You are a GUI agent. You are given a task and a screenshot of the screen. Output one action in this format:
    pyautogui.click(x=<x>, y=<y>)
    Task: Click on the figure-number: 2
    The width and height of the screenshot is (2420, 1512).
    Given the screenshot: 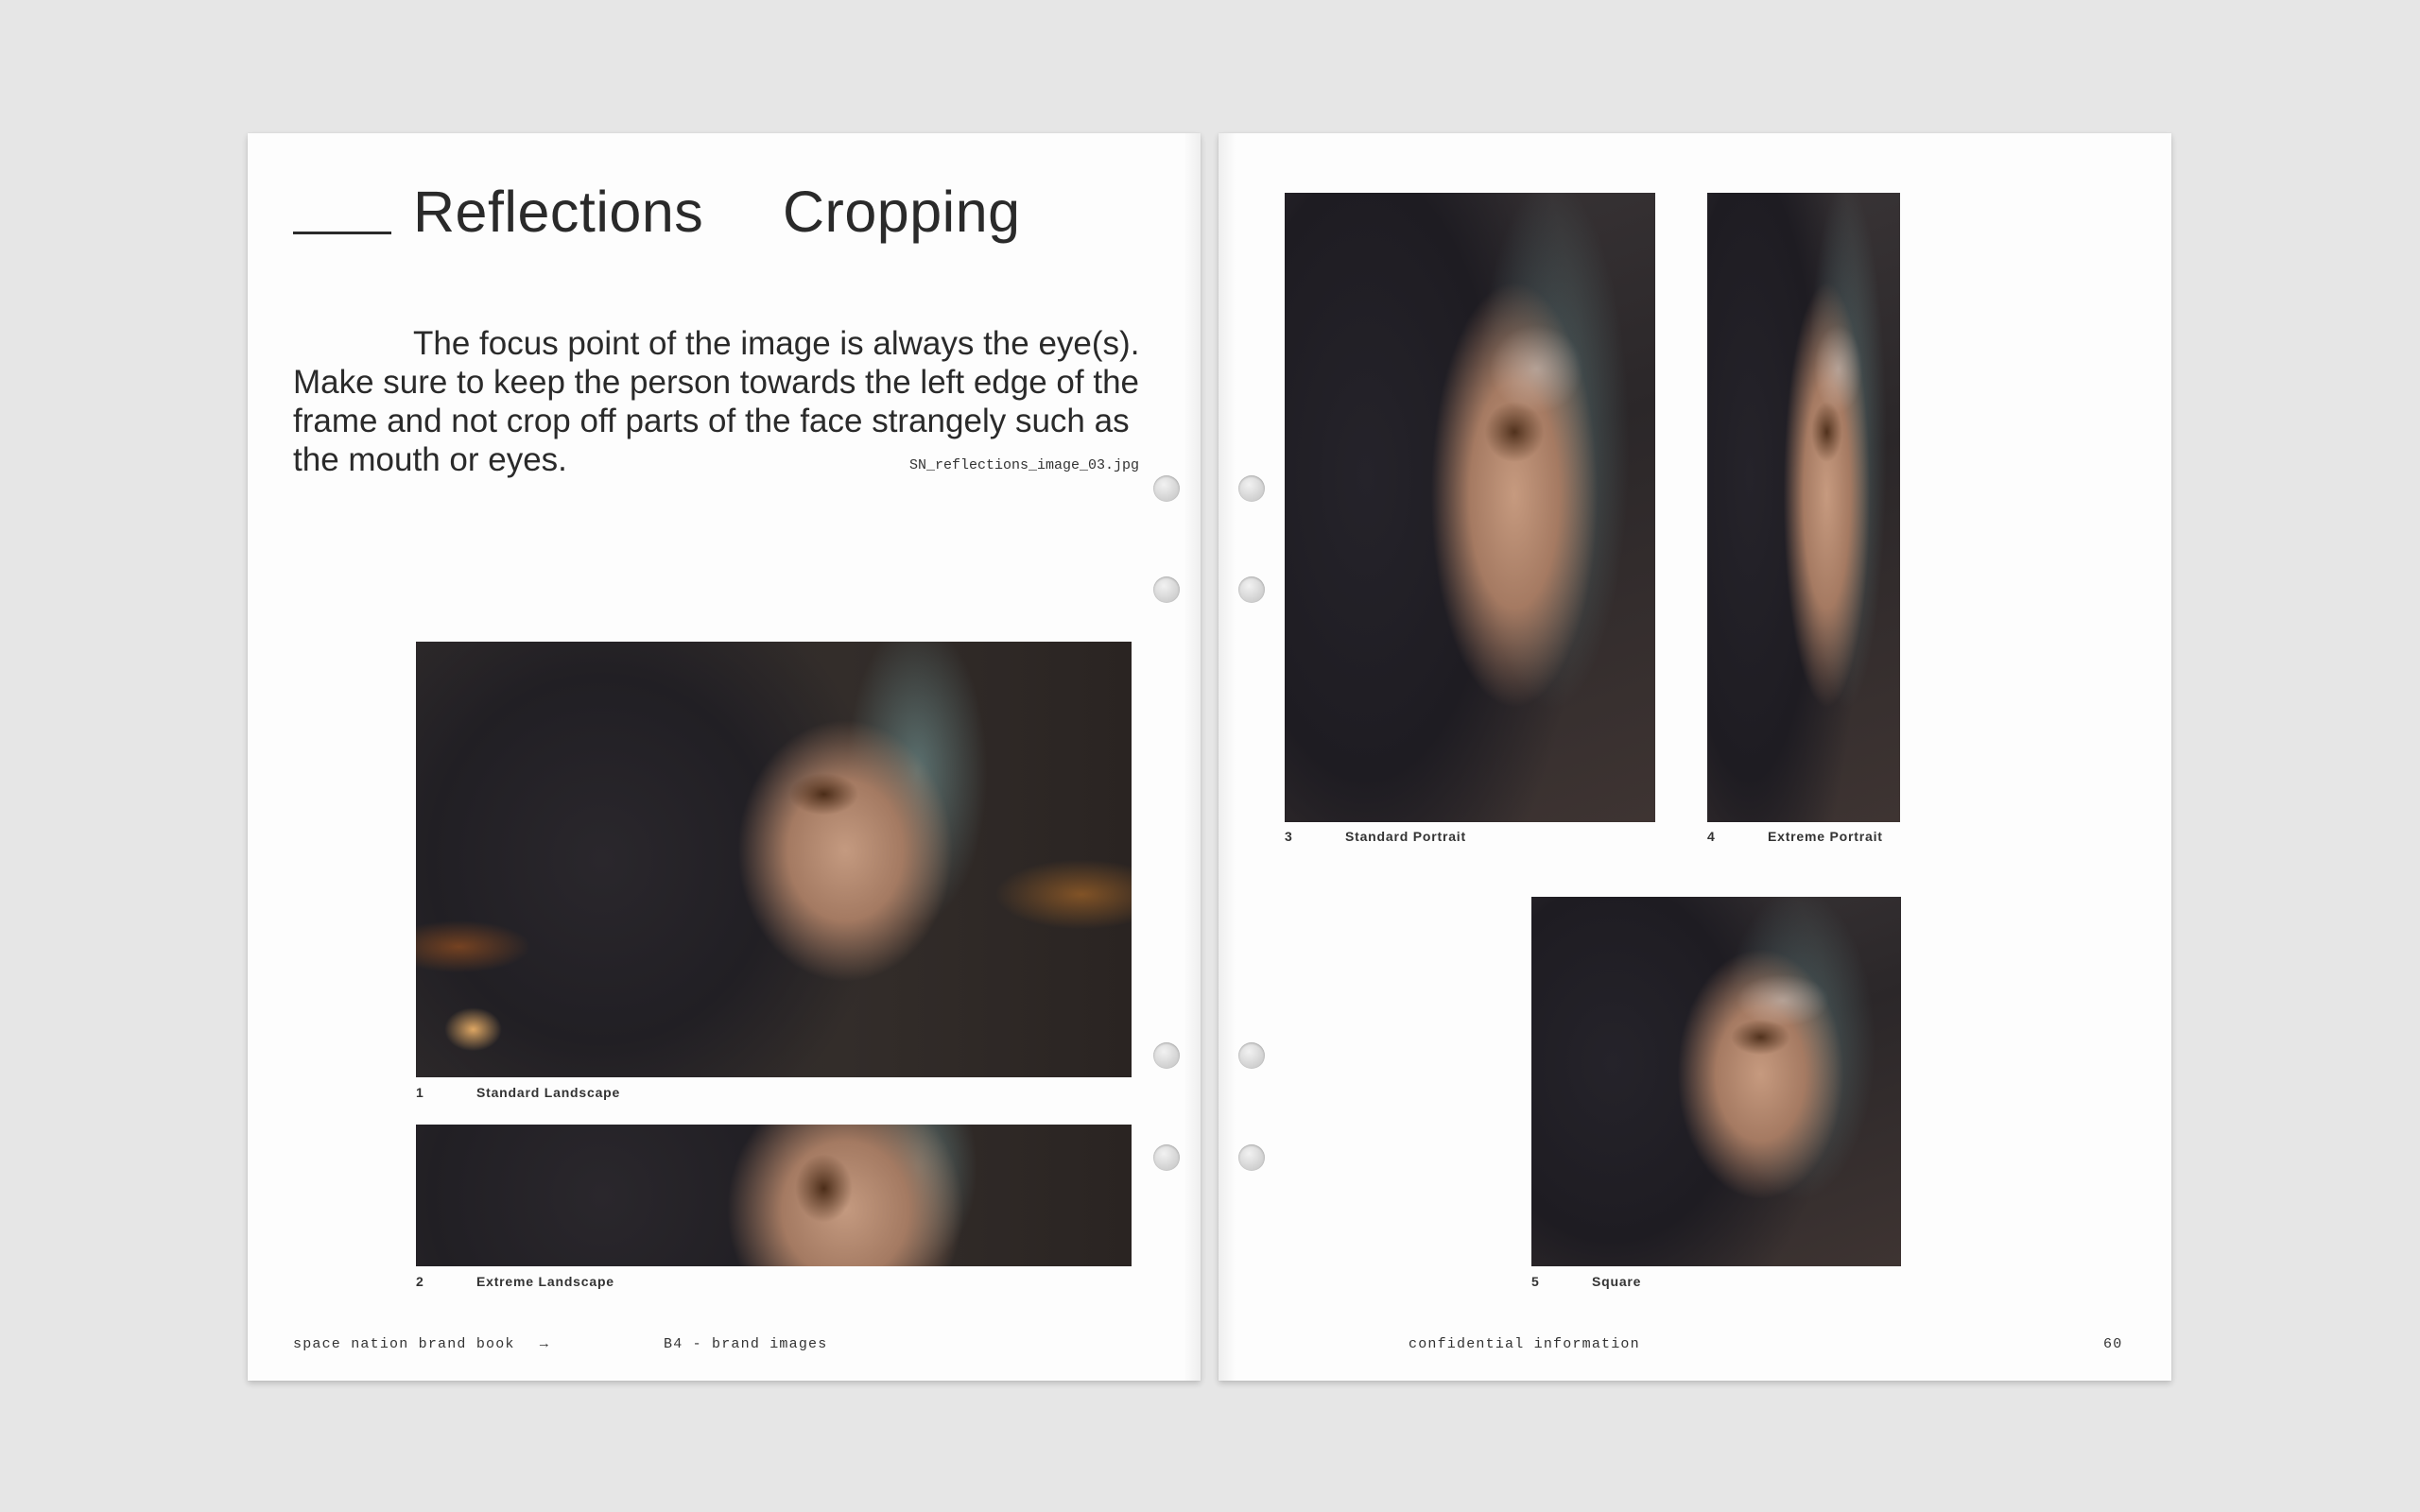 What is the action you would take?
    pyautogui.click(x=420, y=1281)
    